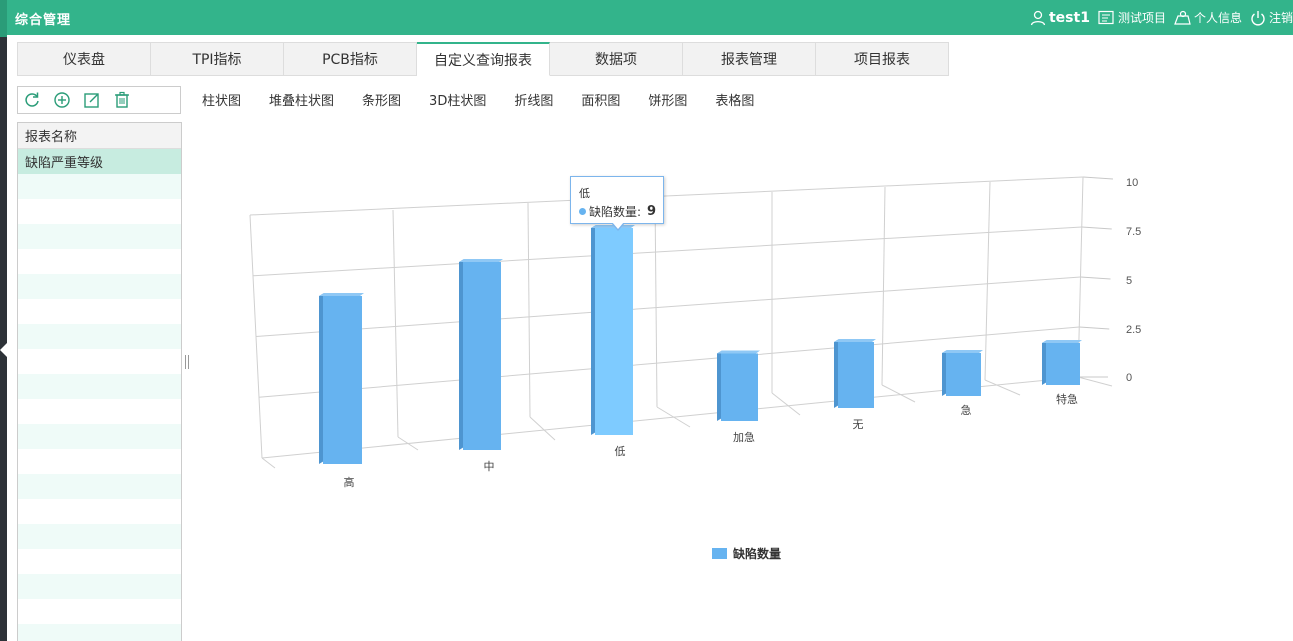  What do you see at coordinates (349, 482) in the screenshot?
I see `x-tick-label: 高` at bounding box center [349, 482].